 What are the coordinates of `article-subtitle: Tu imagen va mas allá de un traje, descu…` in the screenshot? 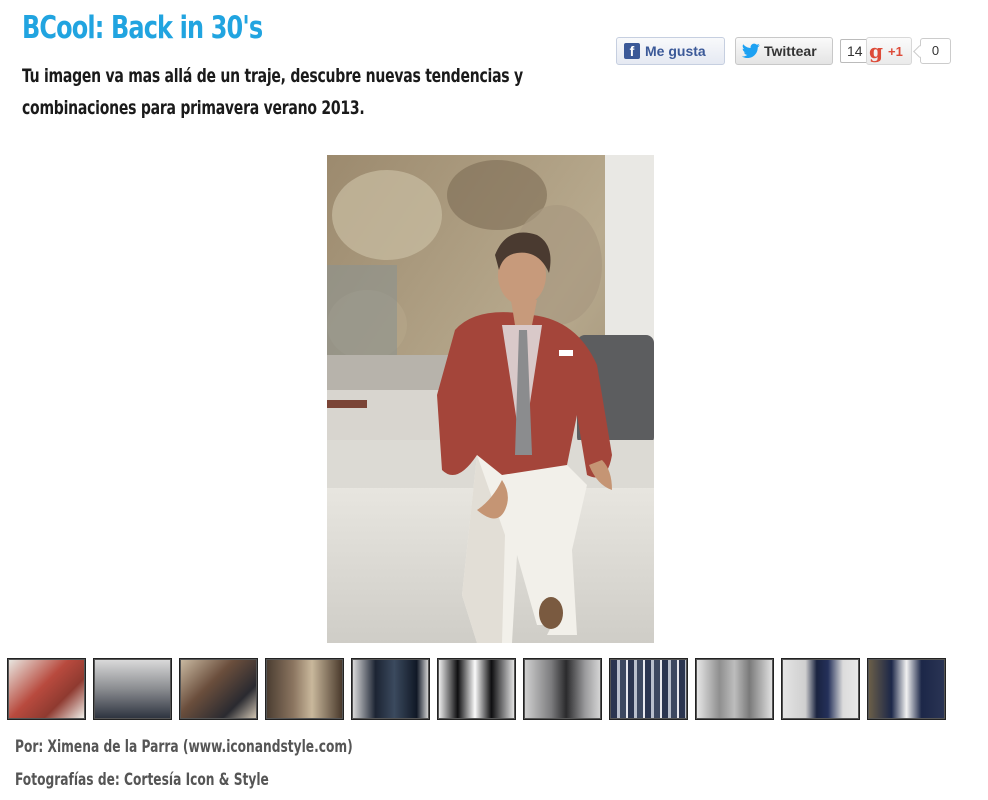 It's located at (272, 92).